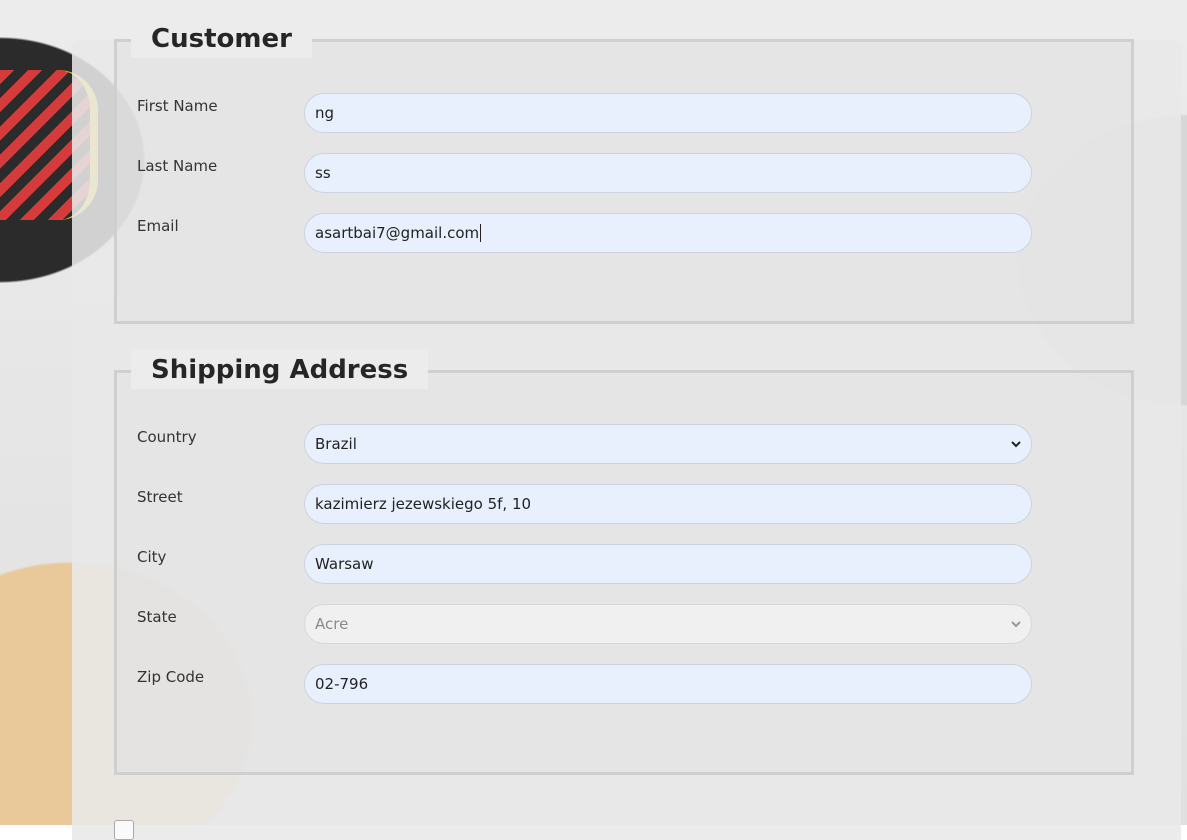 The image size is (1187, 840). What do you see at coordinates (336, 444) in the screenshot?
I see `country-value: Brazil` at bounding box center [336, 444].